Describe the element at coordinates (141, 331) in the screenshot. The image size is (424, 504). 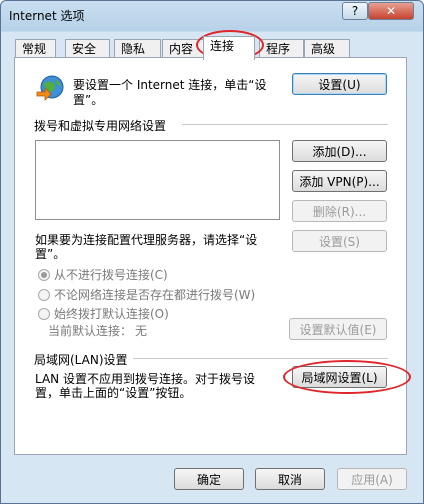
I see `current-default-value: 无` at that location.